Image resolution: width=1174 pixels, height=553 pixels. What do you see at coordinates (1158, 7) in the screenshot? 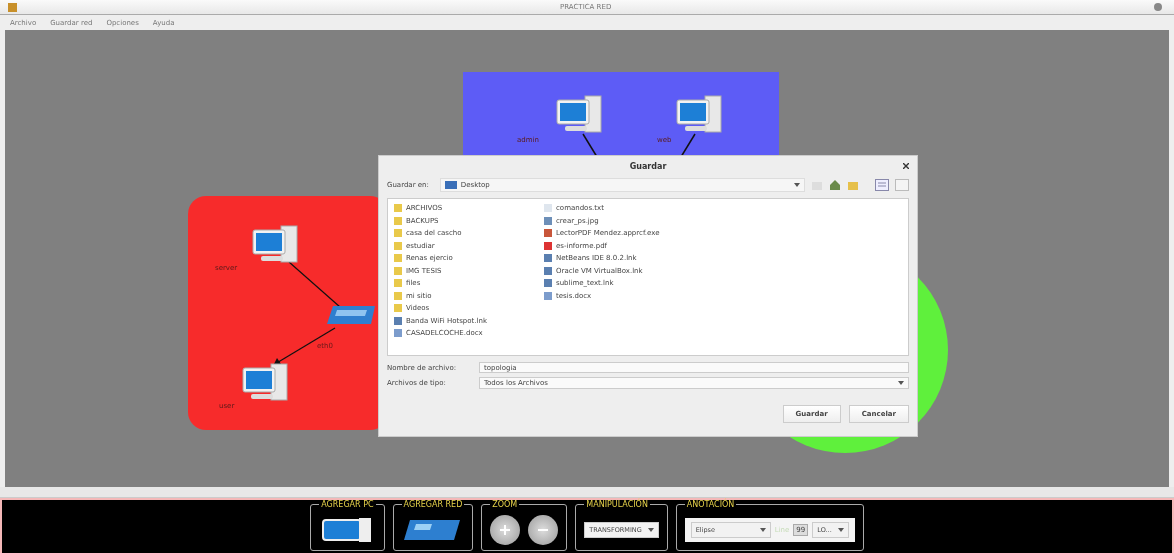
I see `window-control-icon` at bounding box center [1158, 7].